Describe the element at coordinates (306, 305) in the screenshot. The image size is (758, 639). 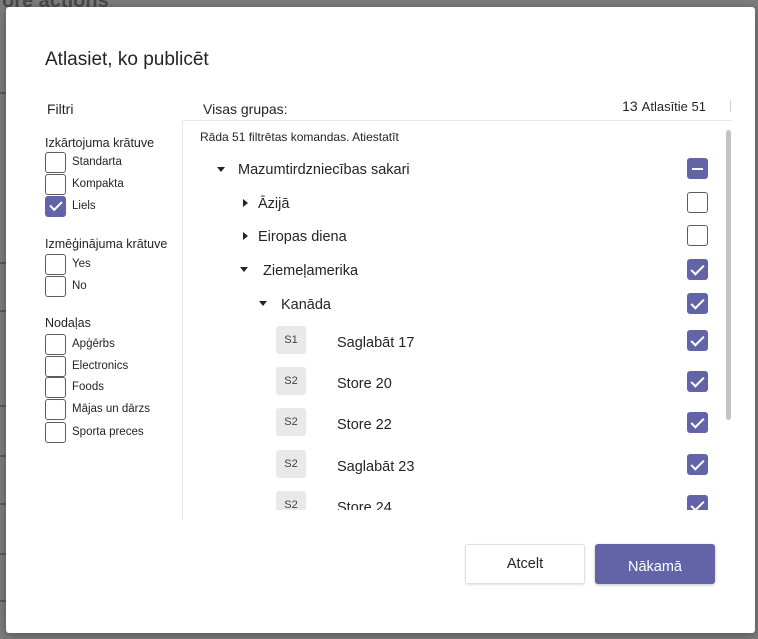
I see `tree-row-label: Kanāda` at that location.